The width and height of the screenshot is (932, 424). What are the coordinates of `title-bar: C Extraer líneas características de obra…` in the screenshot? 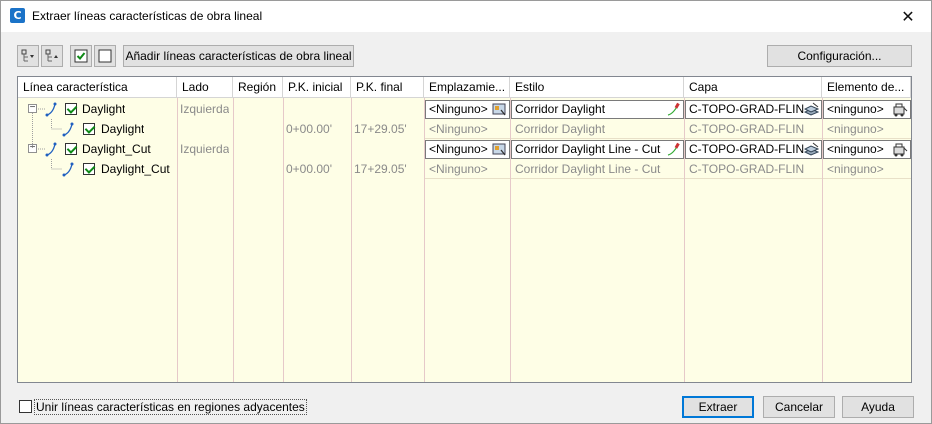 It's located at (466, 16).